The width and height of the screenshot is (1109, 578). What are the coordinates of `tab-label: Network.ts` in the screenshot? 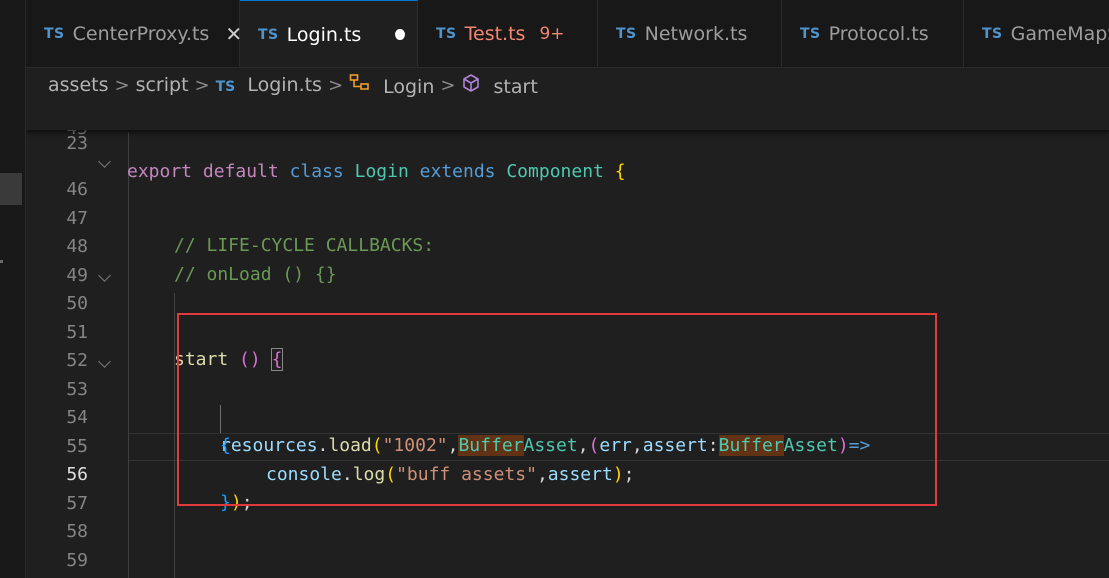 It's located at (696, 34).